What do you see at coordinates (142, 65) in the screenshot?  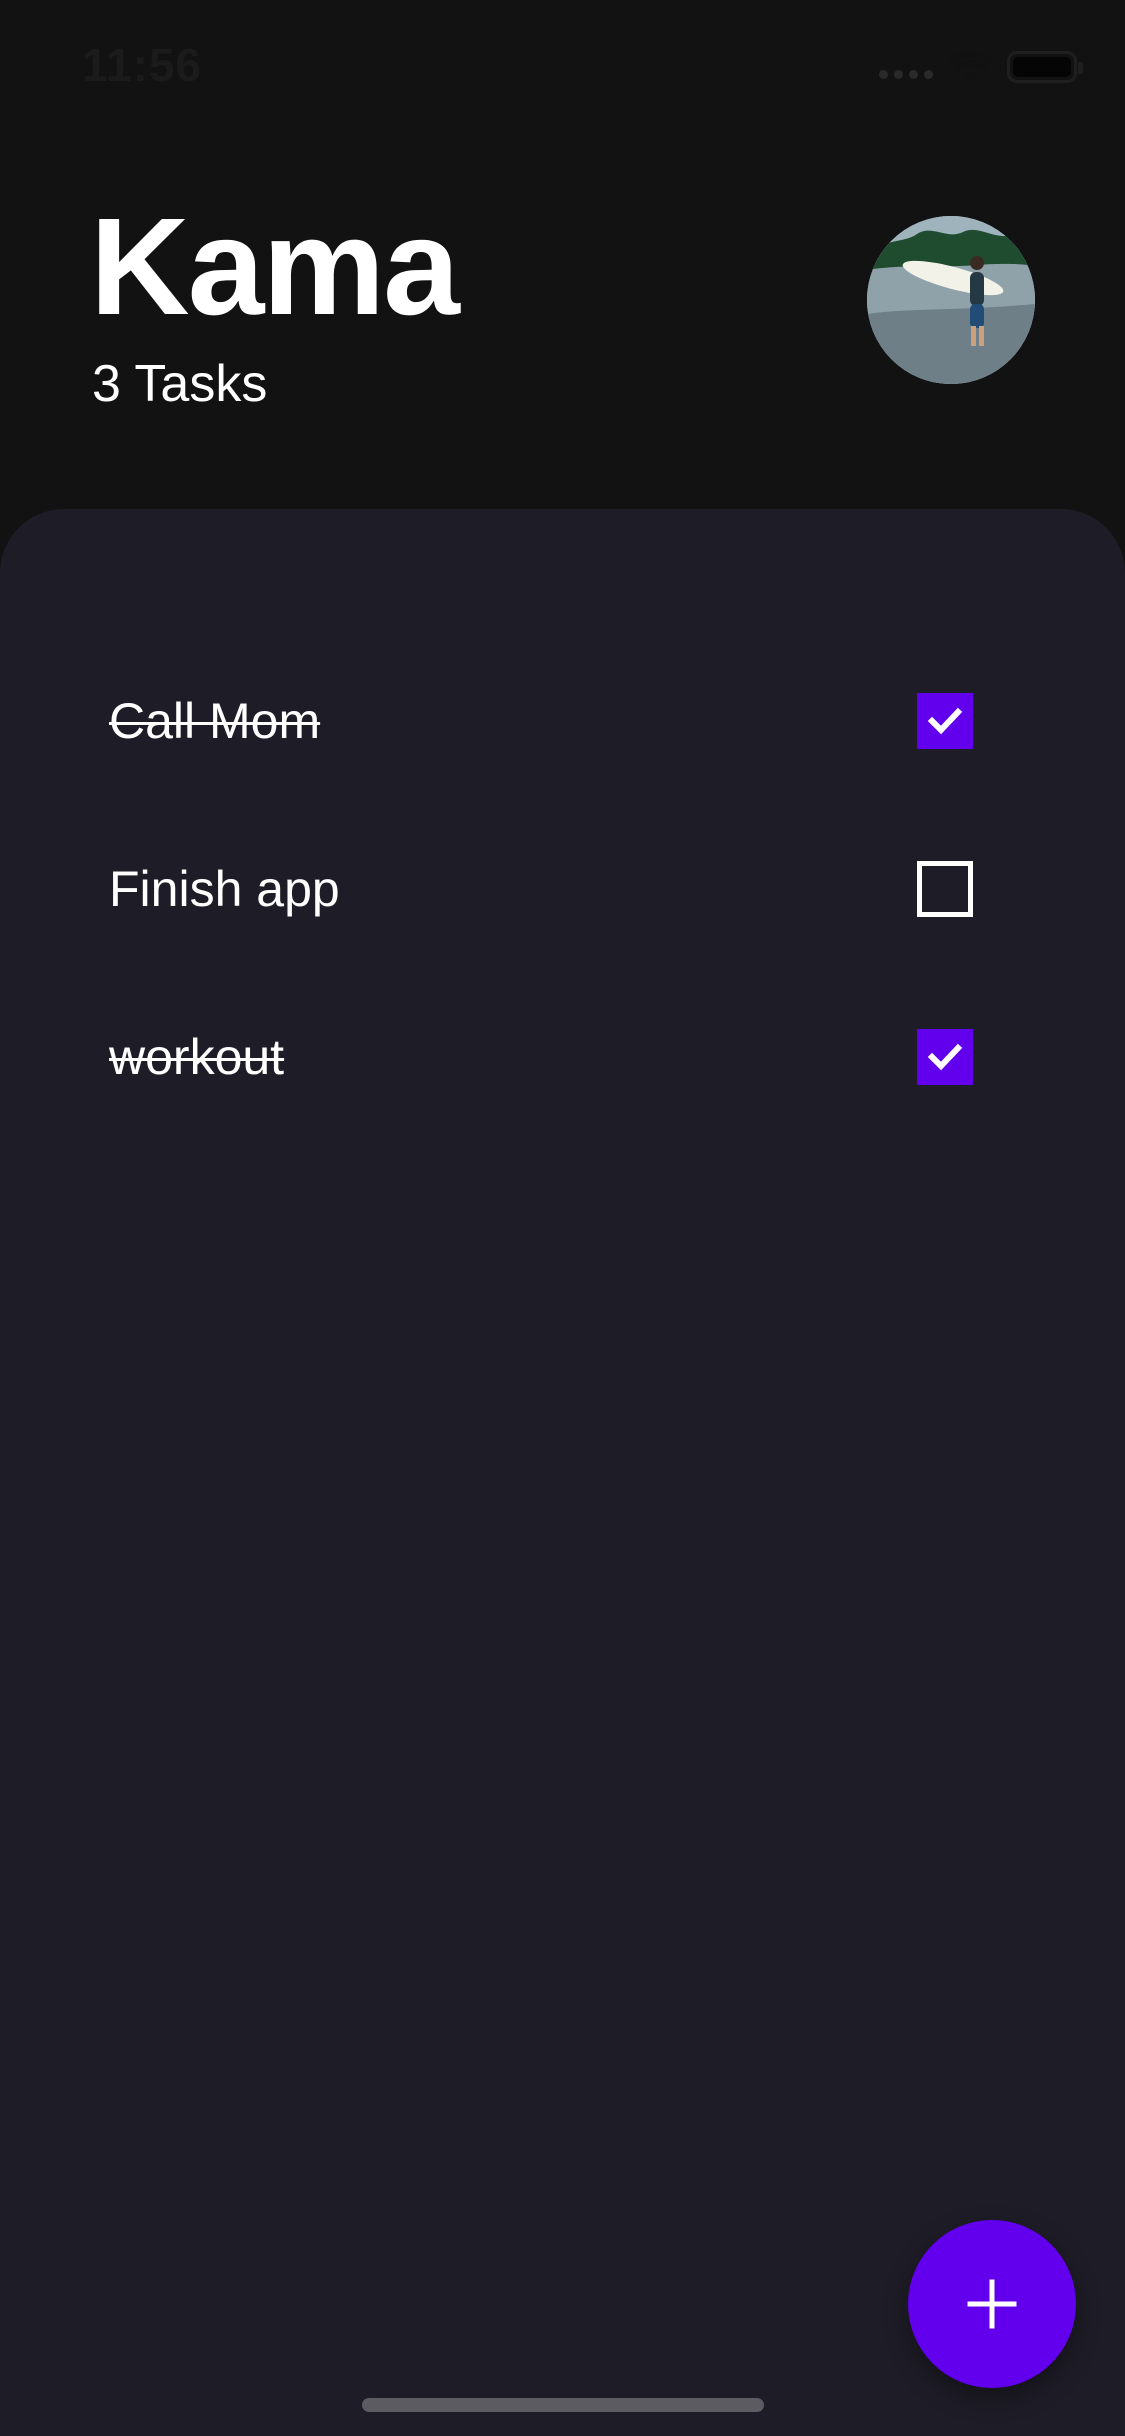 I see `status-time: 11:56` at bounding box center [142, 65].